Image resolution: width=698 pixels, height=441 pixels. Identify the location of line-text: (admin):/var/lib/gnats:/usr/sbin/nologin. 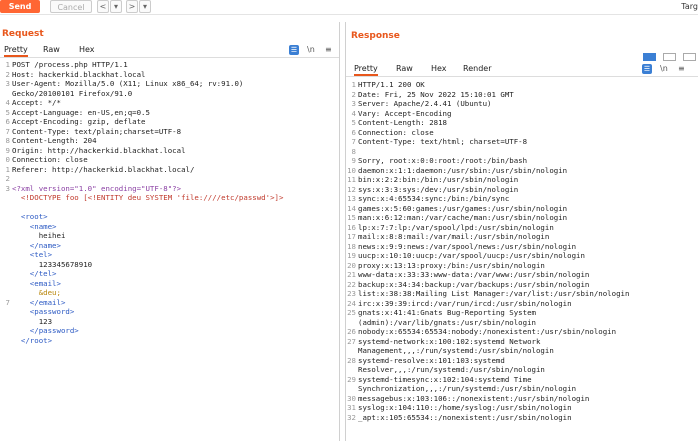
(447, 322).